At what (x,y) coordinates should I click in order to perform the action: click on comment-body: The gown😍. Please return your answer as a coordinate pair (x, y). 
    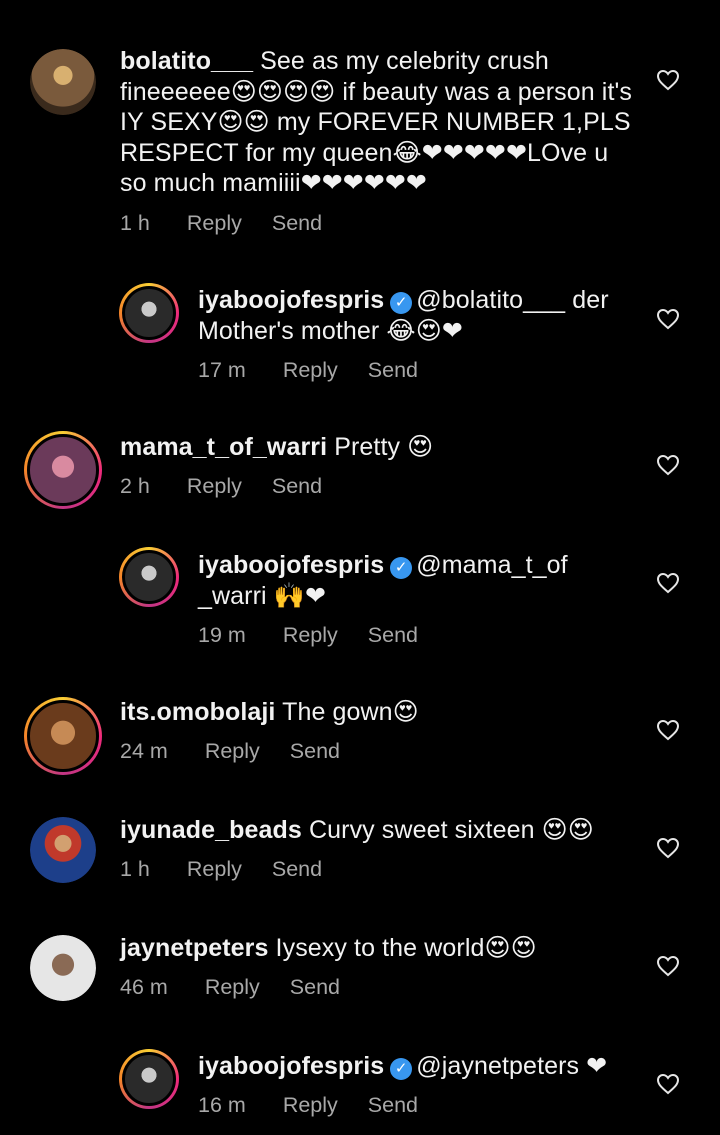
    Looking at the image, I should click on (347, 712).